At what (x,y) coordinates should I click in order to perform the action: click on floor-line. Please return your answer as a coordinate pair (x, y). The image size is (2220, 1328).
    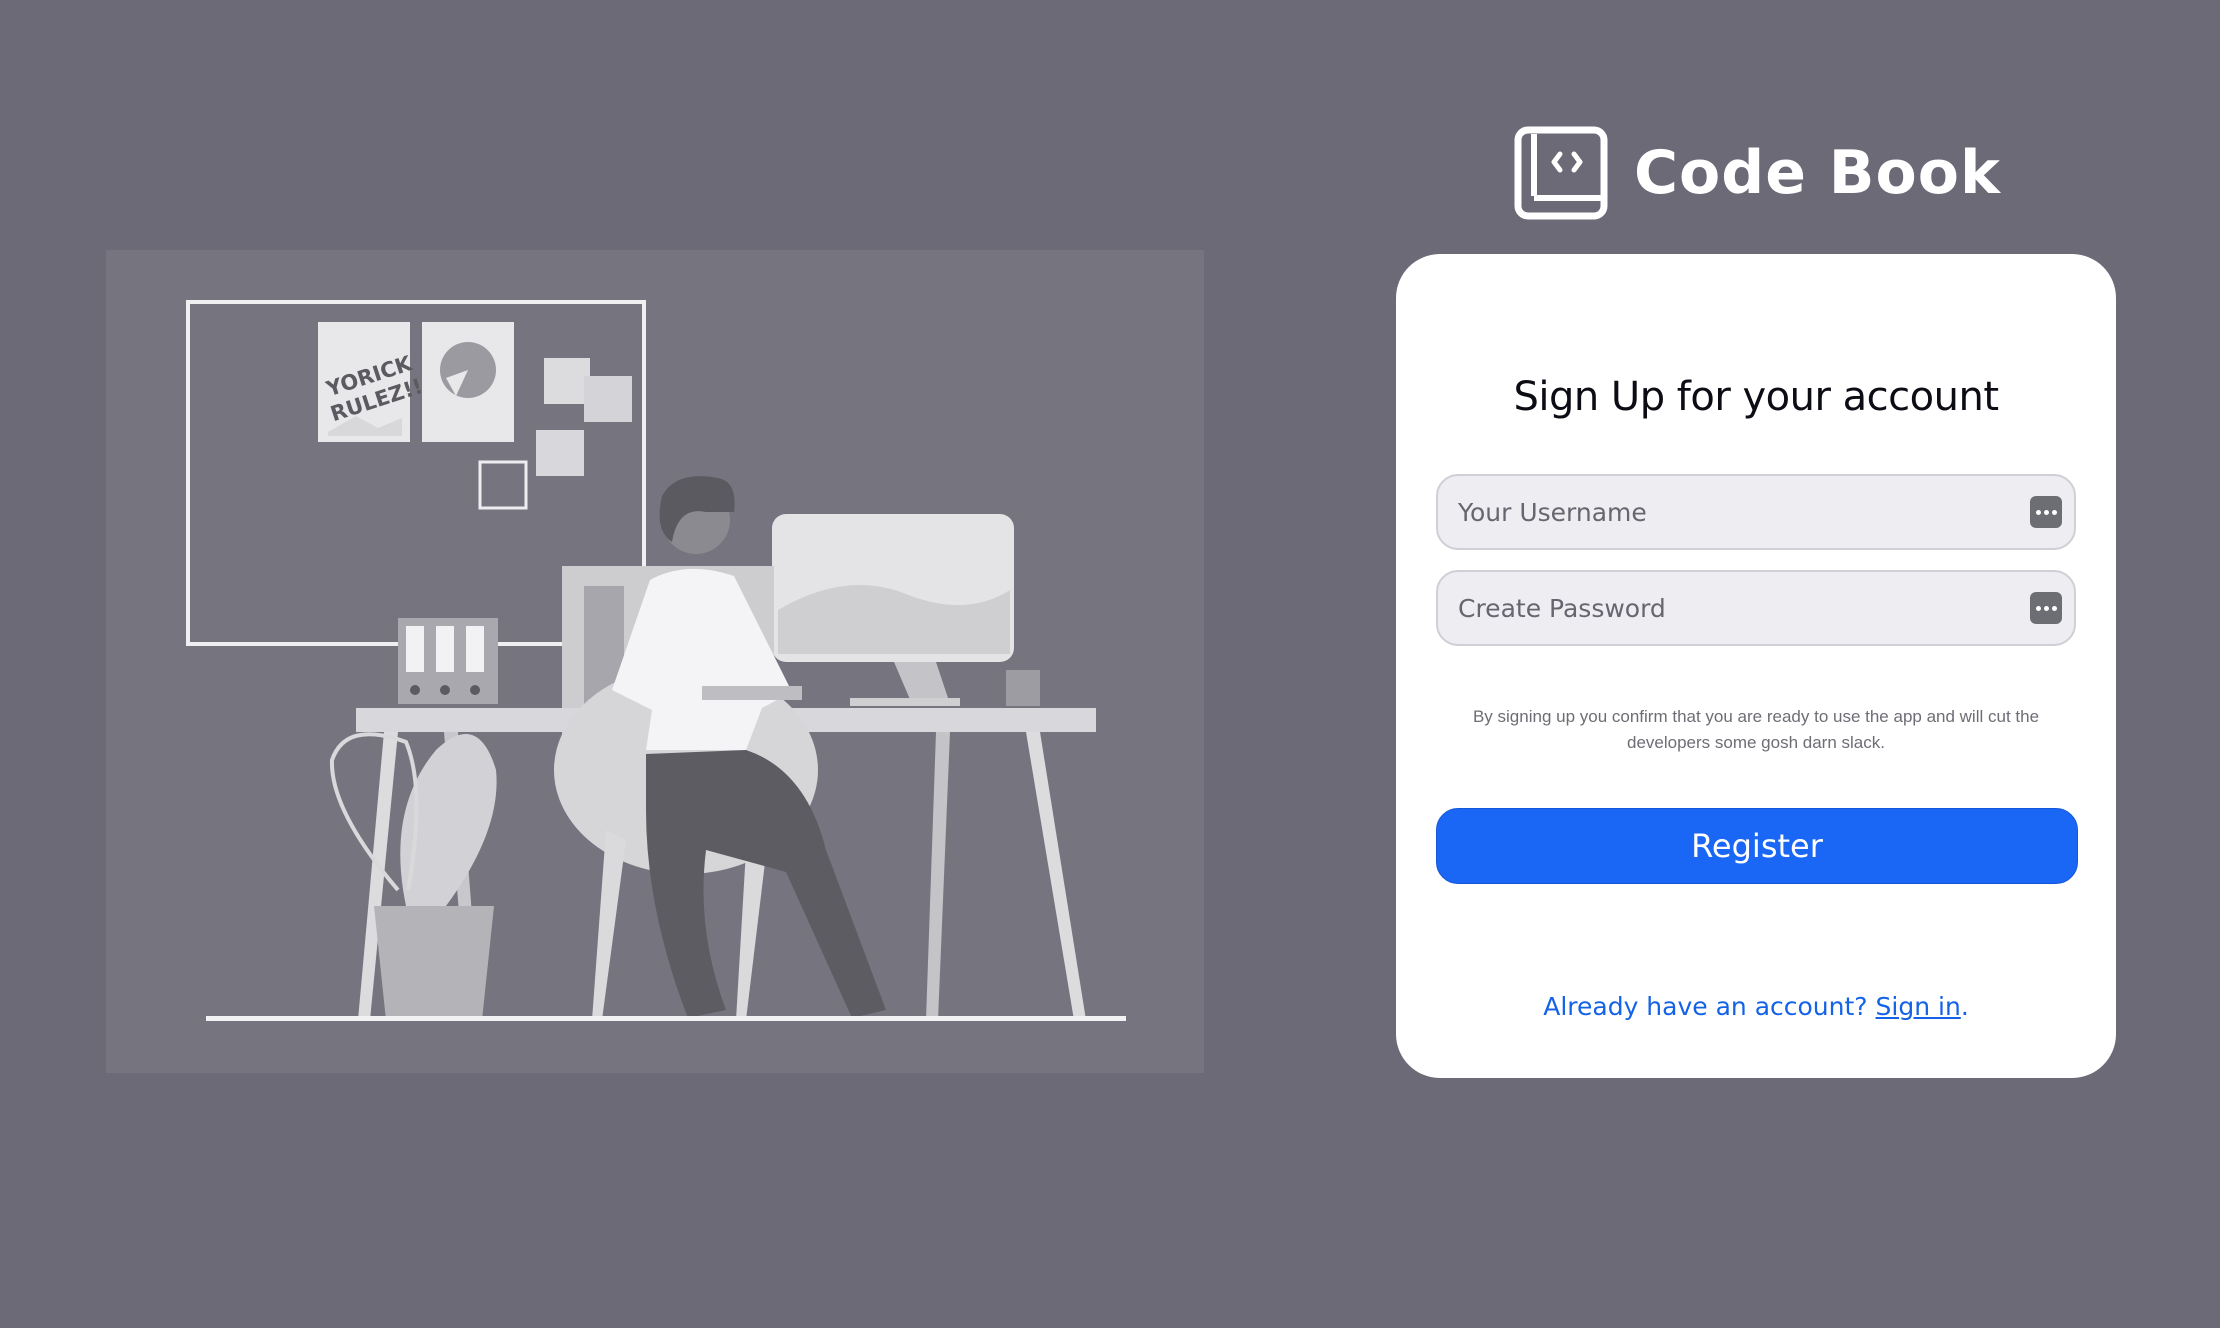
    Looking at the image, I should click on (666, 1018).